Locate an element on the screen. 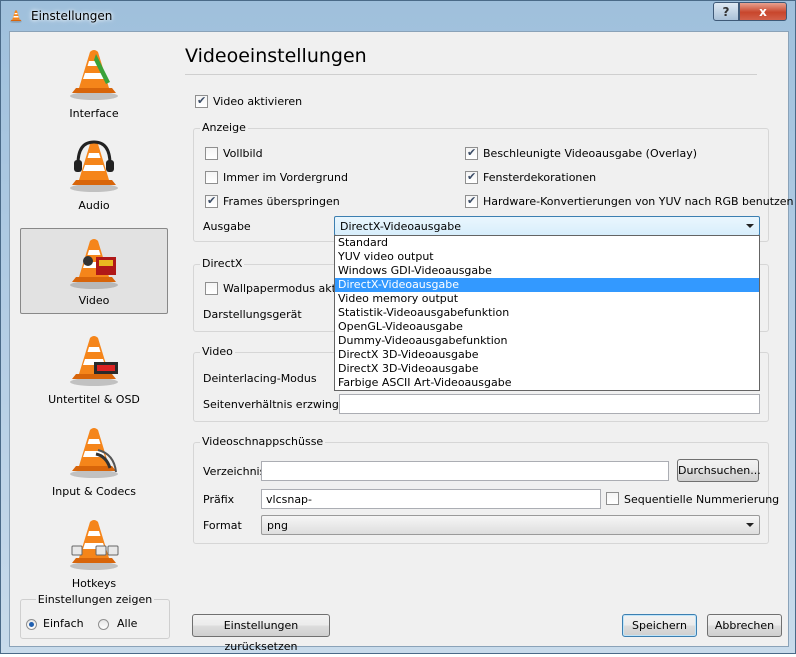  sidebar-item-label: Interface is located at coordinates (94, 113).